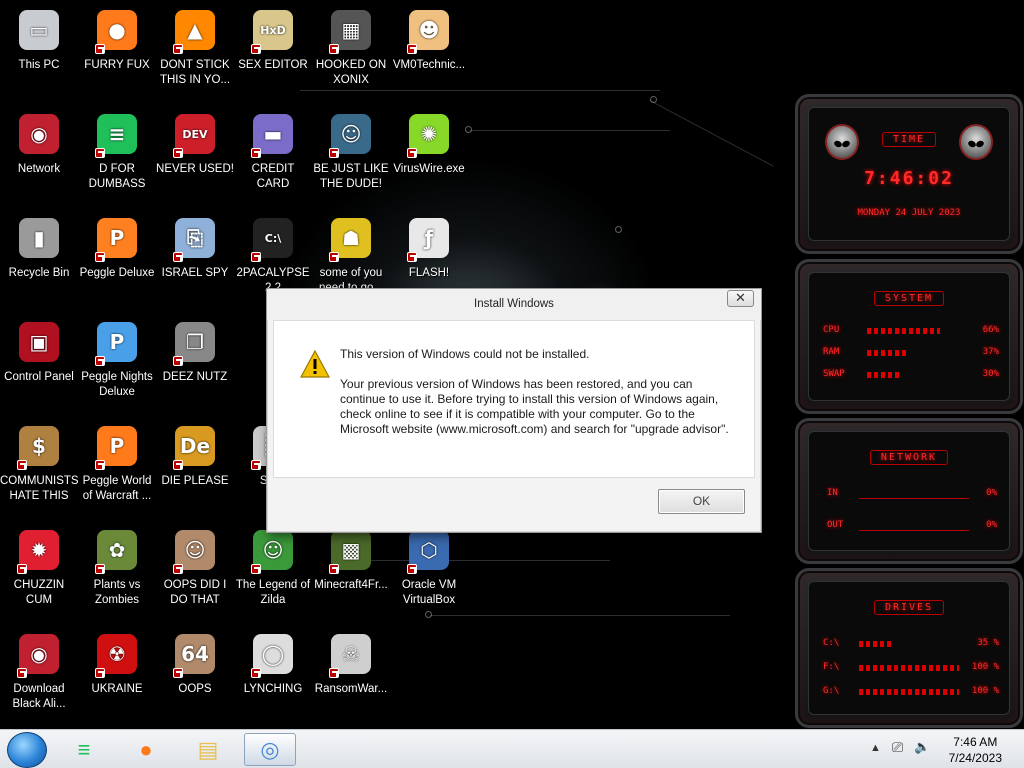 The width and height of the screenshot is (1024, 768). I want to click on time-gadget-screen: TIME 7:46:02 MONDAY 24 JULY 2023, so click(909, 174).